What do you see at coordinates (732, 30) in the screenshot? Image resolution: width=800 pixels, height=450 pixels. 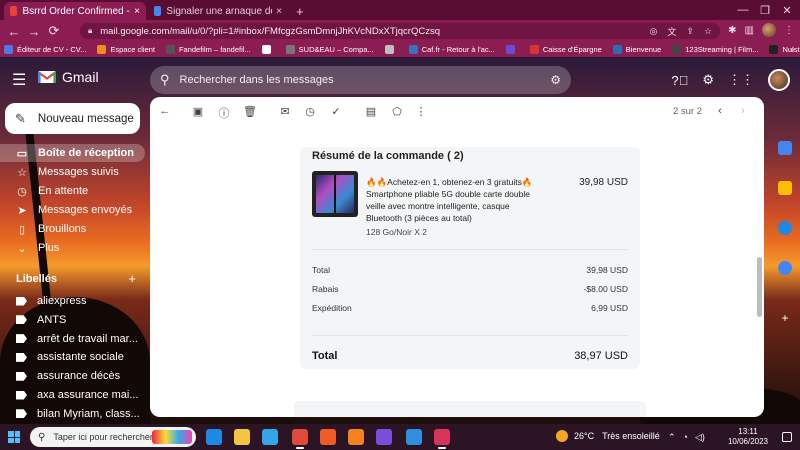 I see `extensions-icon: ✱` at bounding box center [732, 30].